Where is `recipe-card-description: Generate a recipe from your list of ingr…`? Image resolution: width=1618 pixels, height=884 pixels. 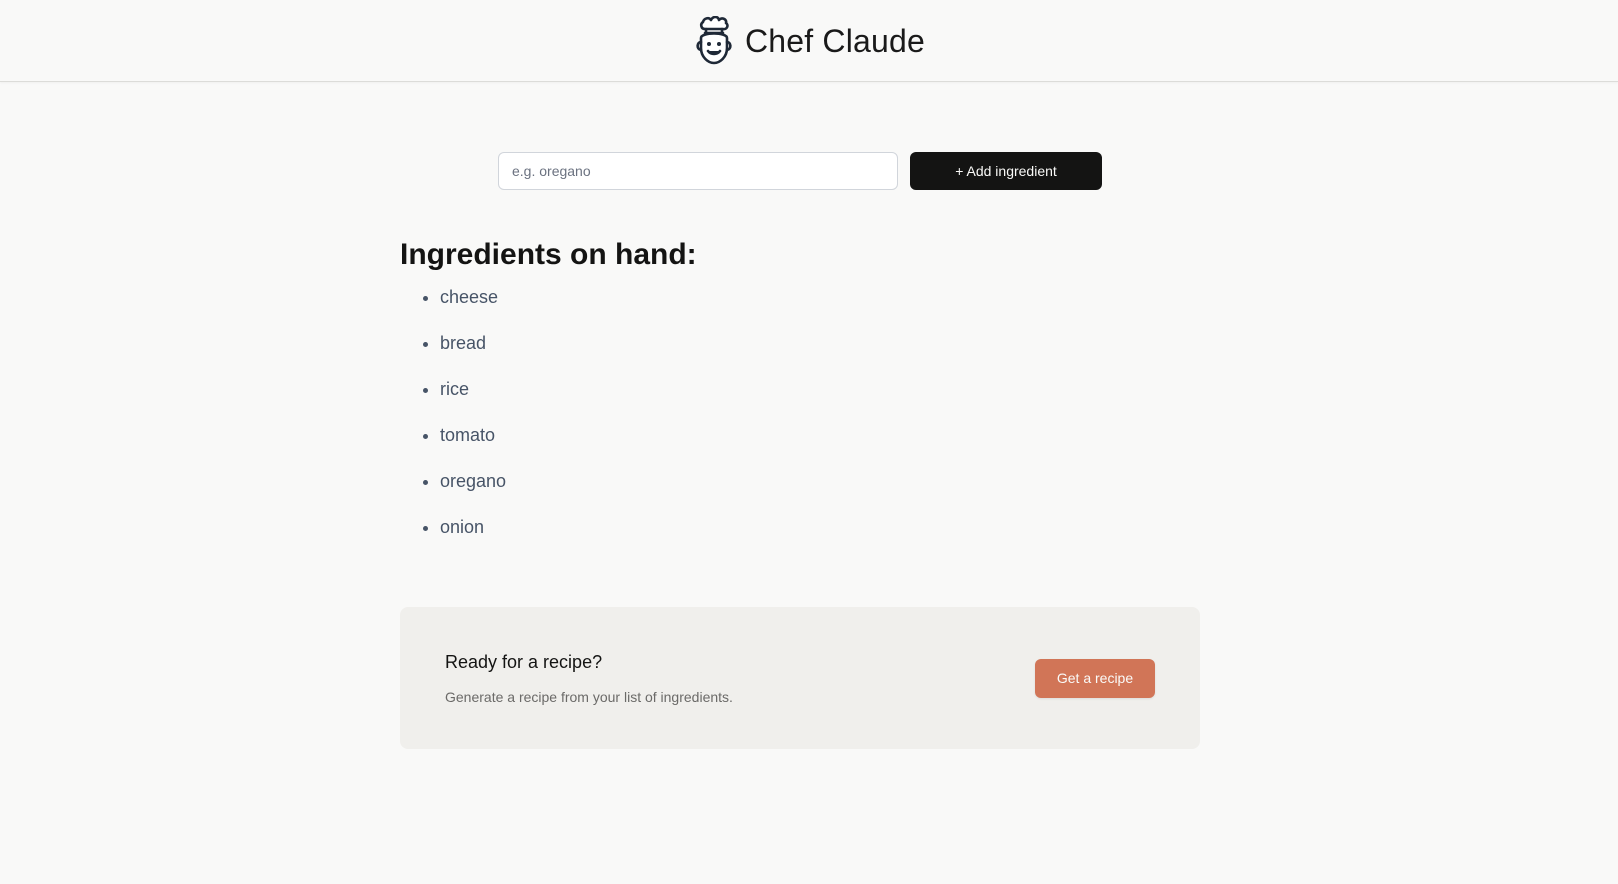
recipe-card-description: Generate a recipe from your list of ingr… is located at coordinates (589, 696).